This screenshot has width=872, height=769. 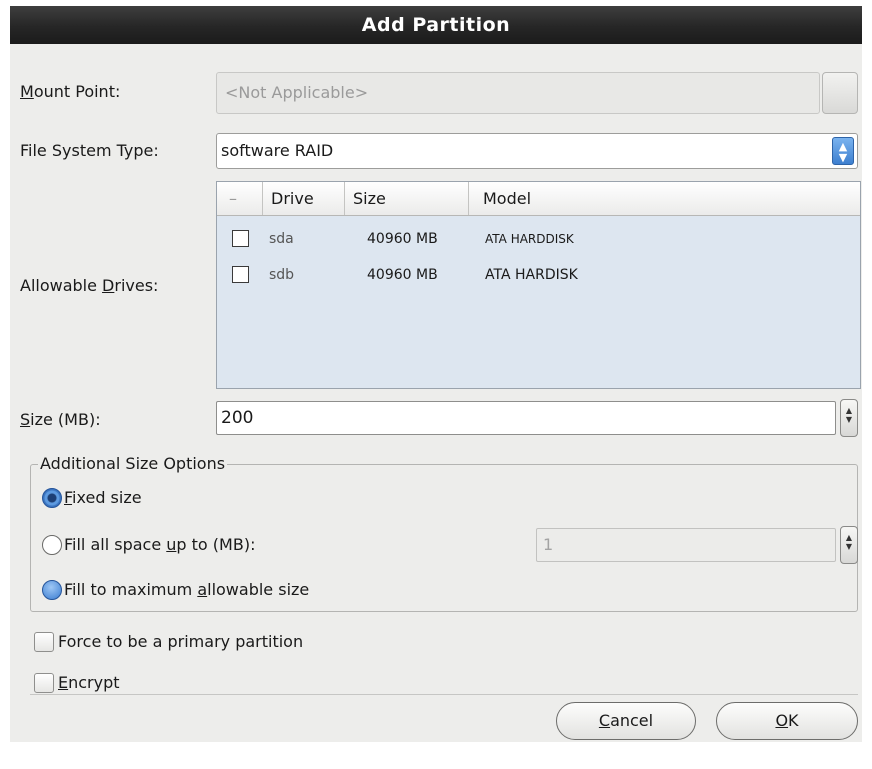 I want to click on encrypt-label: Encrypt, so click(x=89, y=683).